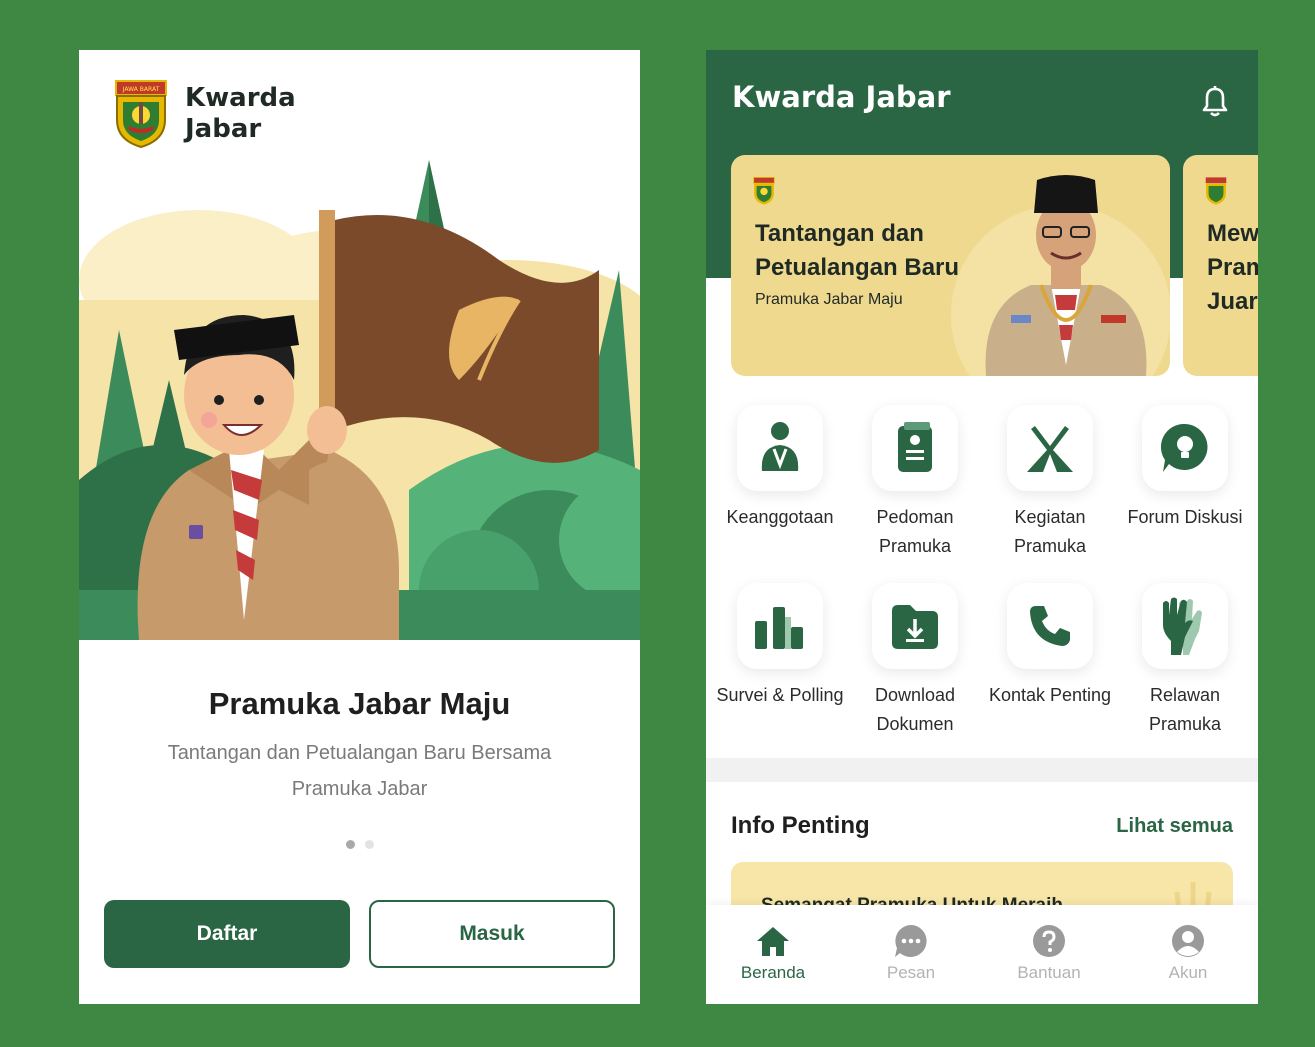 This screenshot has width=1315, height=1047. Describe the element at coordinates (911, 941) in the screenshot. I see `chat-icon` at that location.